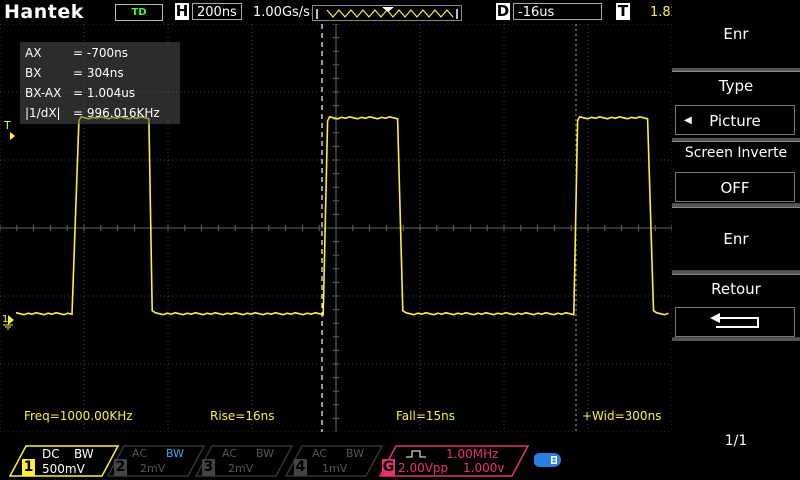 Image resolution: width=800 pixels, height=480 pixels. I want to click on timebase-value: 200ns, so click(217, 11).